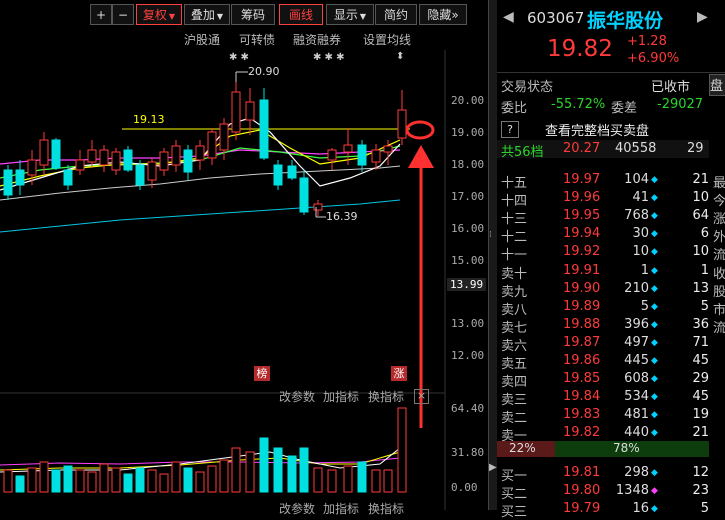 The height and width of the screenshot is (520, 725). Describe the element at coordinates (297, 508) in the screenshot. I see `gaicanshu-button-2: 改参数` at that location.